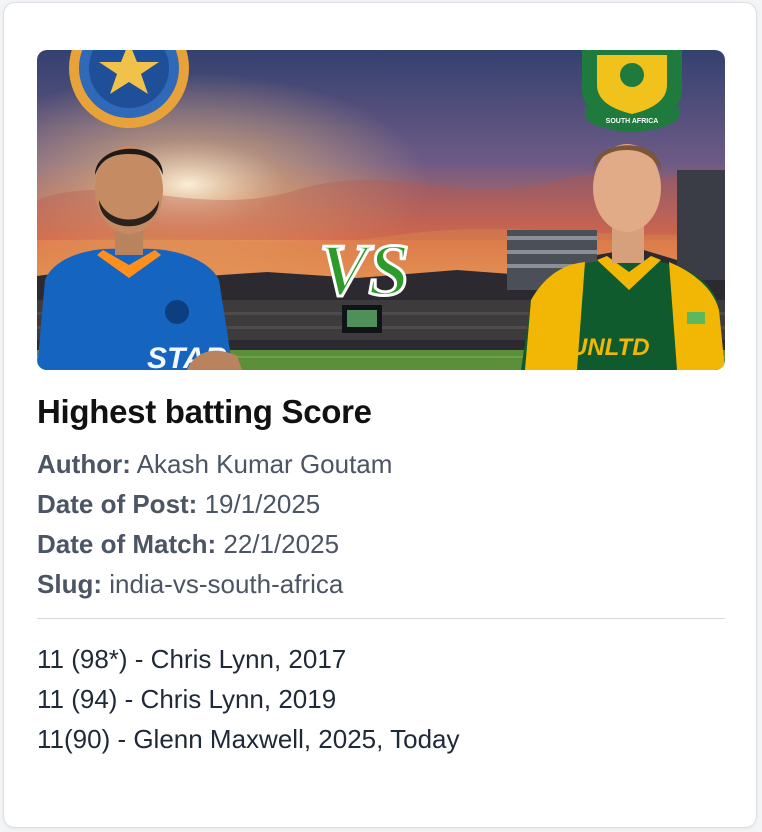 This screenshot has height=832, width=762. I want to click on meta-slug: Slug: india-vs-south-africa, so click(214, 589).